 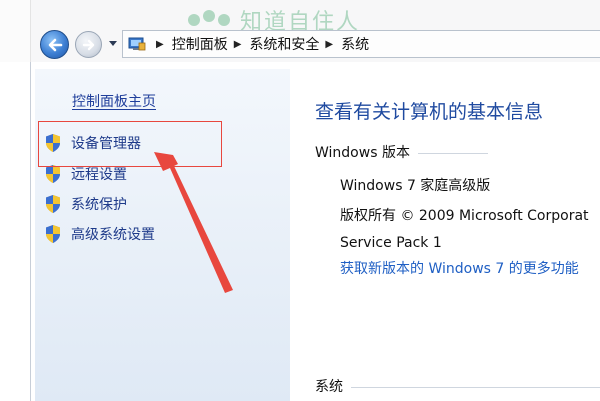 I want to click on service-pack-value: Service Pack 1, so click(x=391, y=243).